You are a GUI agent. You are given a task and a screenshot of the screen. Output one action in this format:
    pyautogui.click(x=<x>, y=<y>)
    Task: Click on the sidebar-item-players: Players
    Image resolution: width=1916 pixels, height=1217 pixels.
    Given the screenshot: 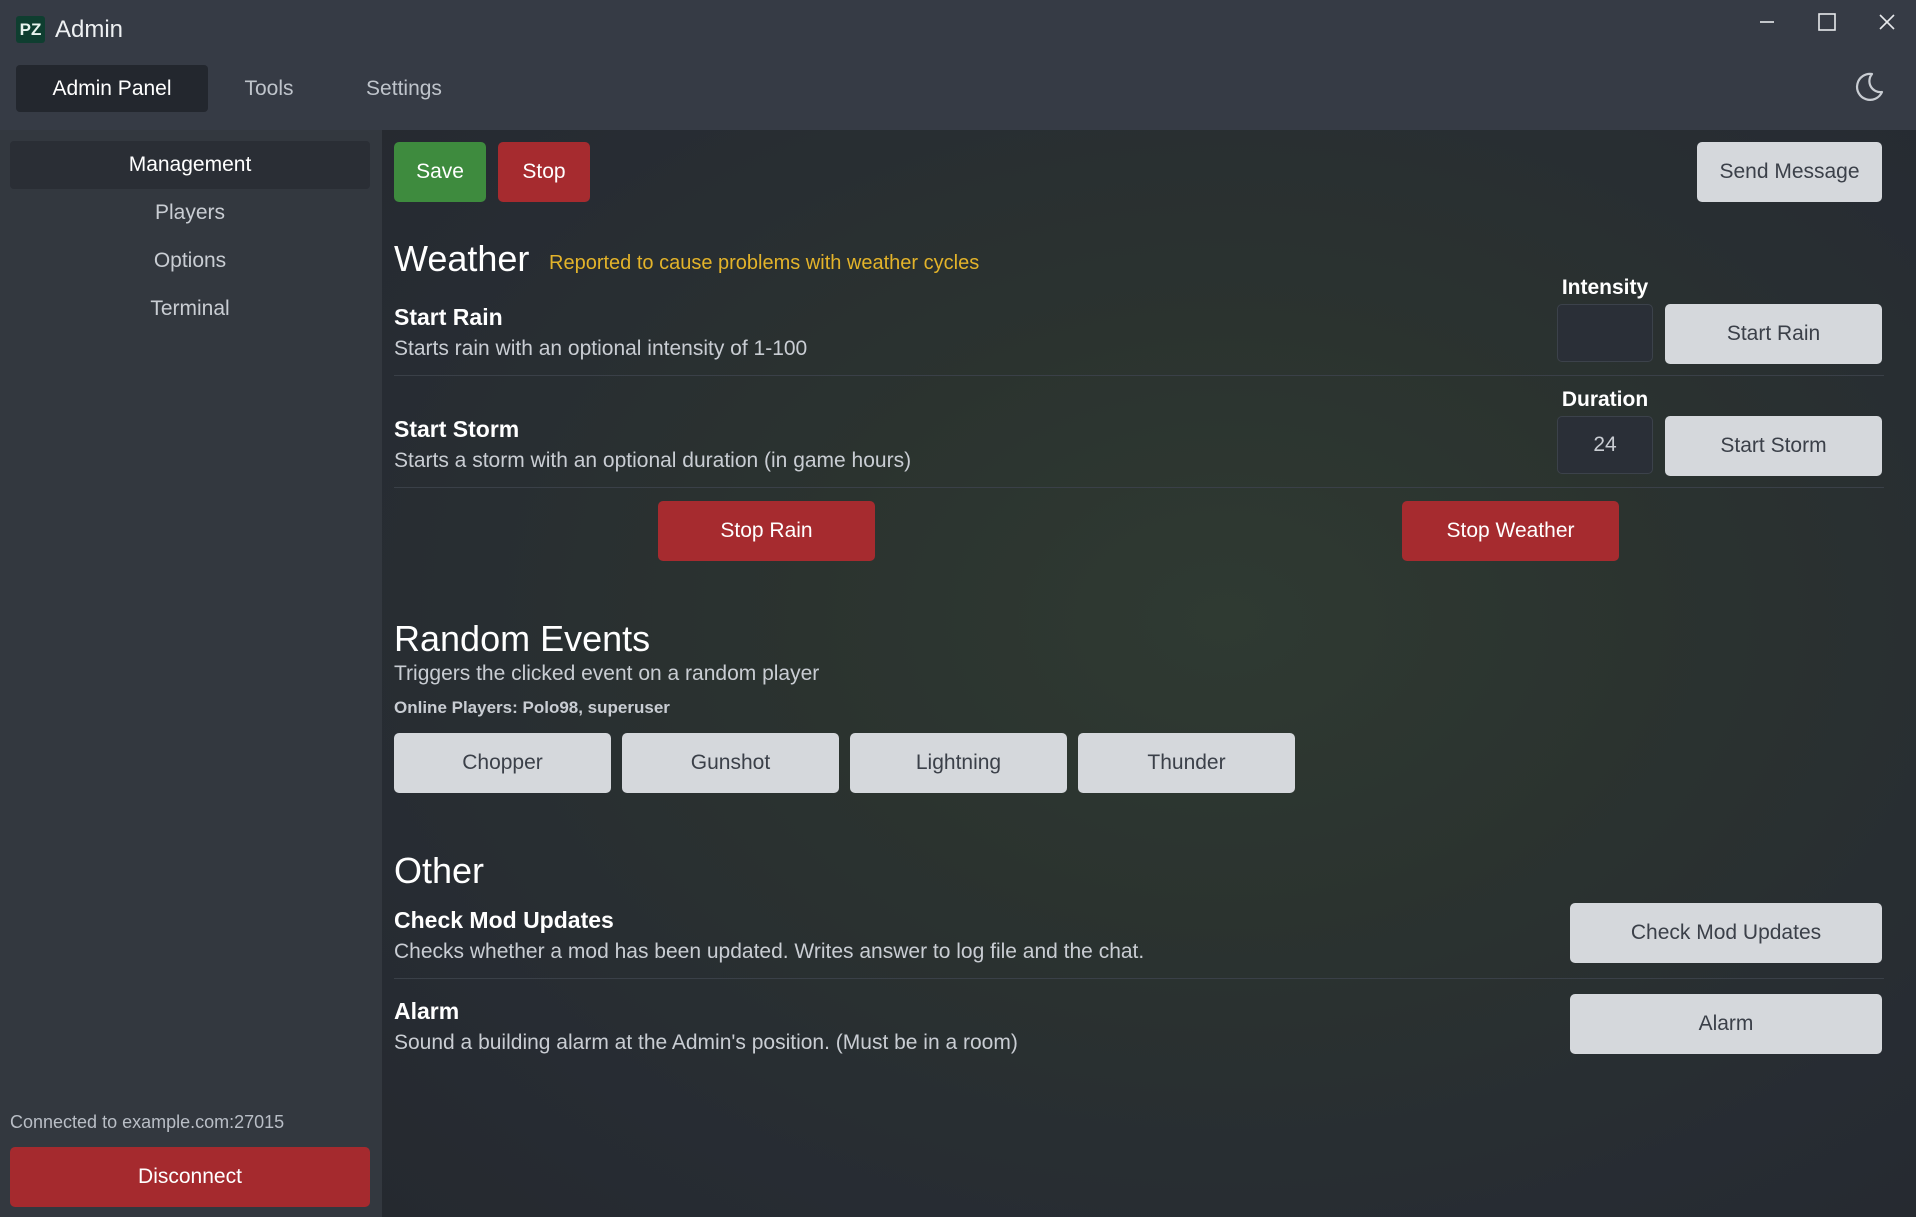 What is the action you would take?
    pyautogui.click(x=190, y=213)
    